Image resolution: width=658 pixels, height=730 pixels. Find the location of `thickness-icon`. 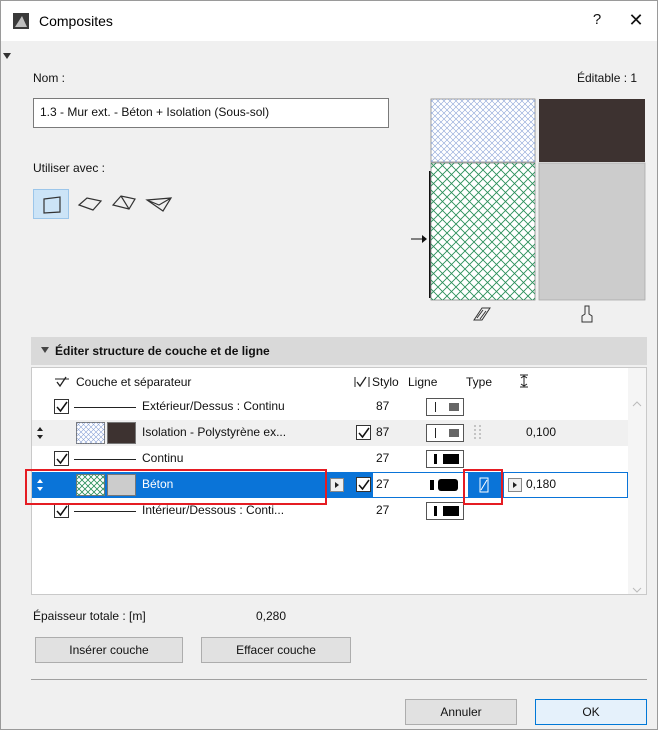

thickness-icon is located at coordinates (524, 381).